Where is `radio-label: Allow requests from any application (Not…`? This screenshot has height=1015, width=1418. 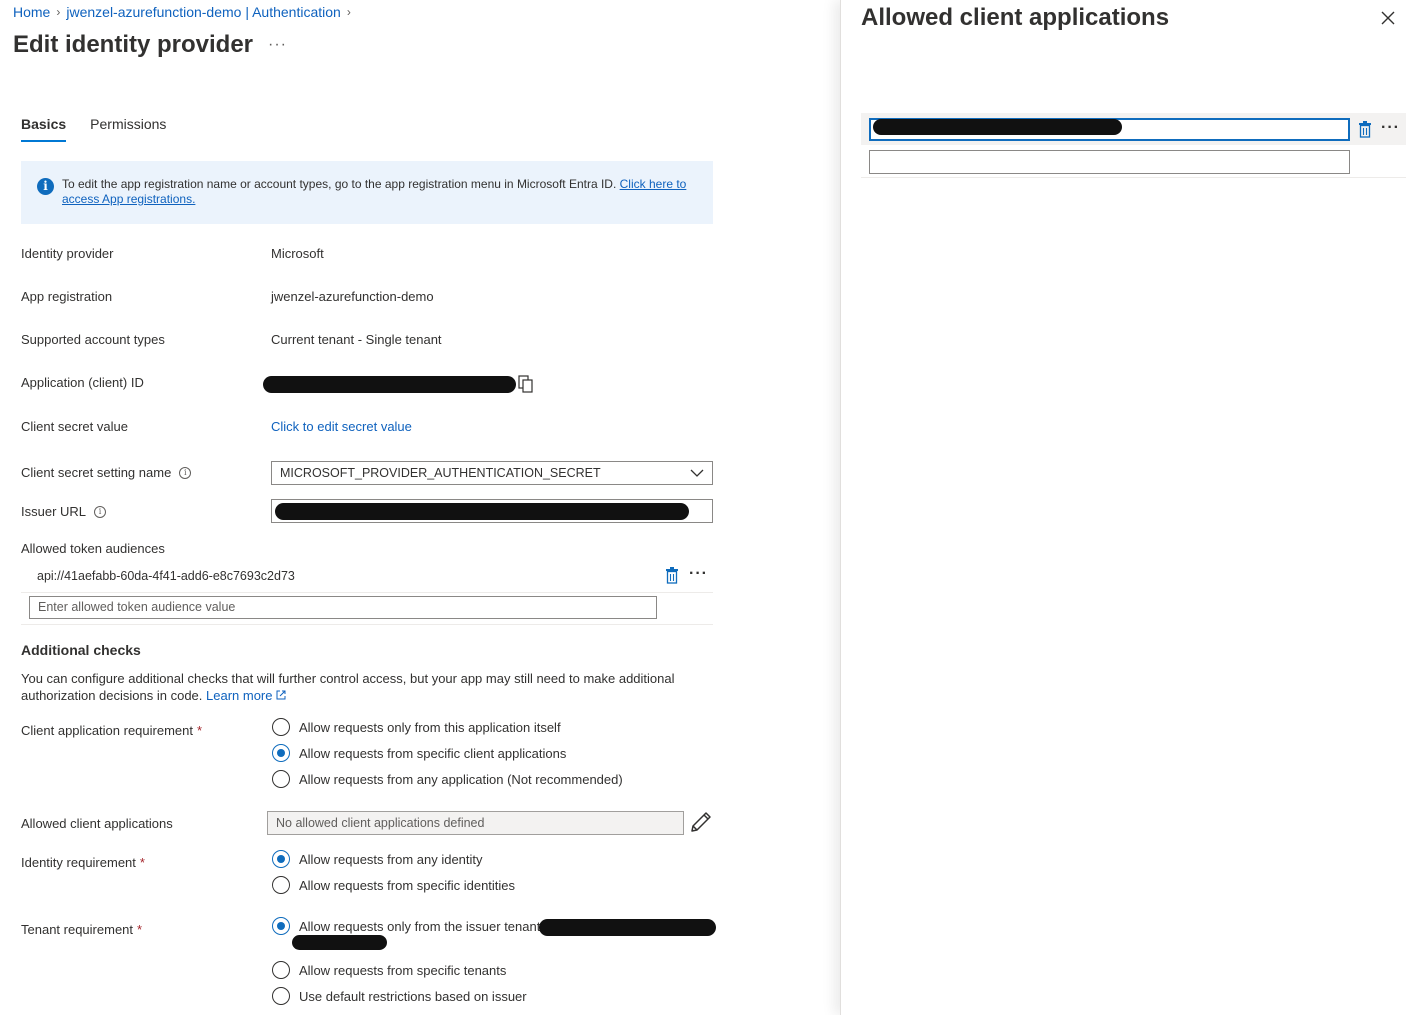
radio-label: Allow requests from any application (Not… is located at coordinates (461, 779).